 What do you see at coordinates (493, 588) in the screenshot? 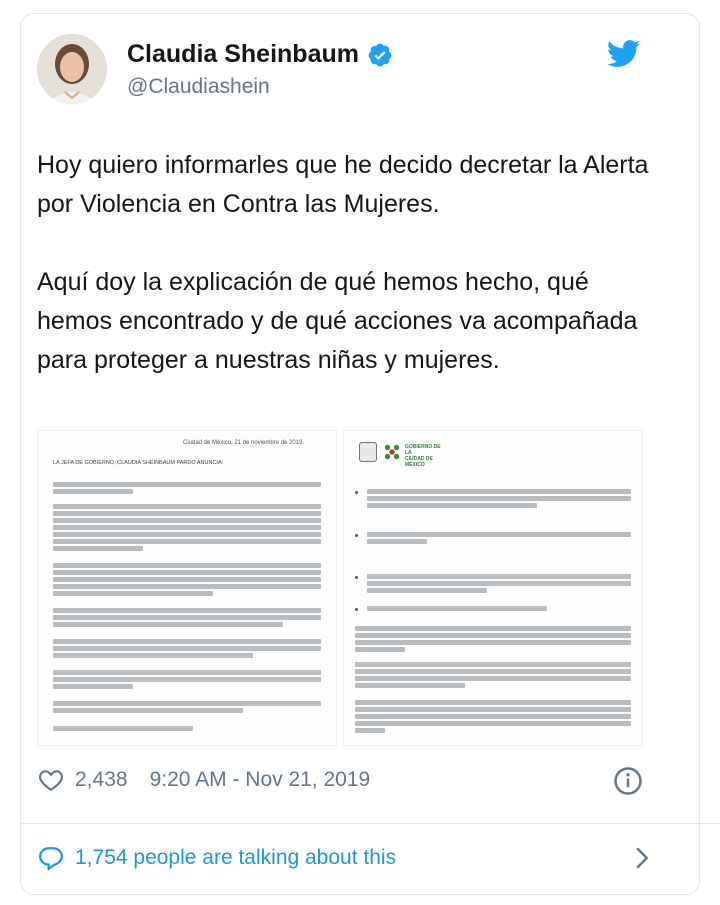
I see `document-image-right: GOBIERNO DE LA CIUDAD DE MÉXICO` at bounding box center [493, 588].